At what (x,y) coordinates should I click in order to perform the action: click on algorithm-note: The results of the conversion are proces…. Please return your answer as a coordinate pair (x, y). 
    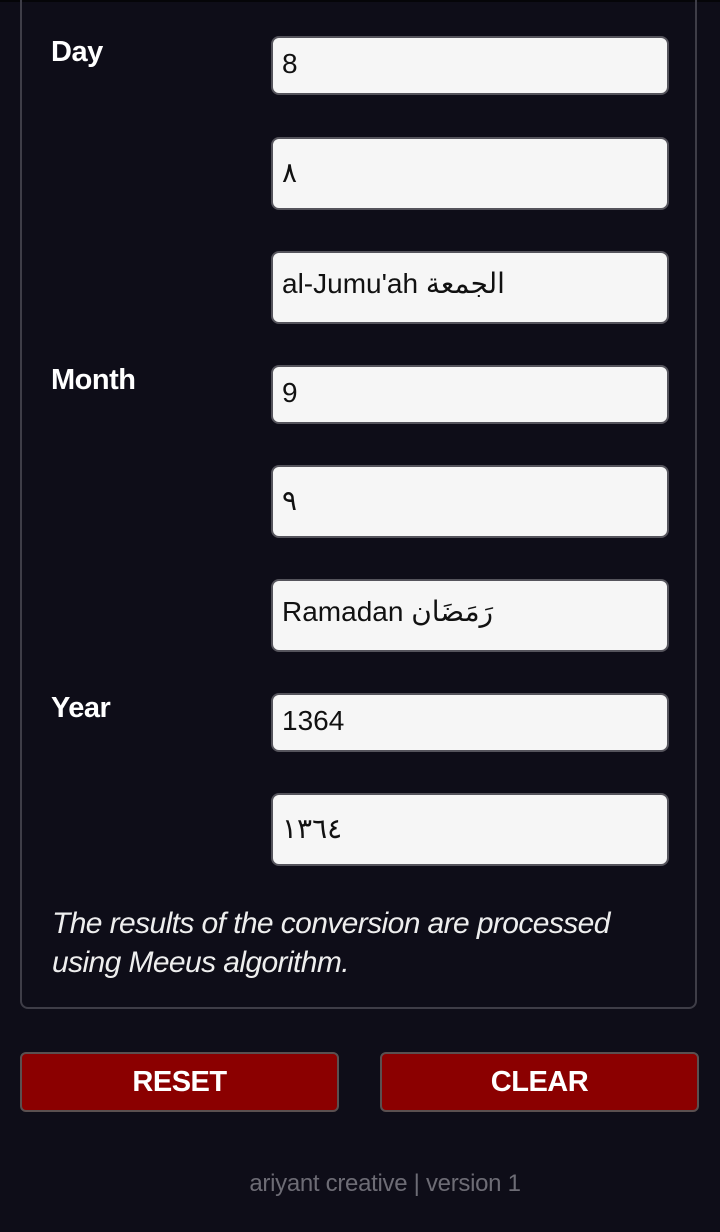
    Looking at the image, I should click on (331, 943).